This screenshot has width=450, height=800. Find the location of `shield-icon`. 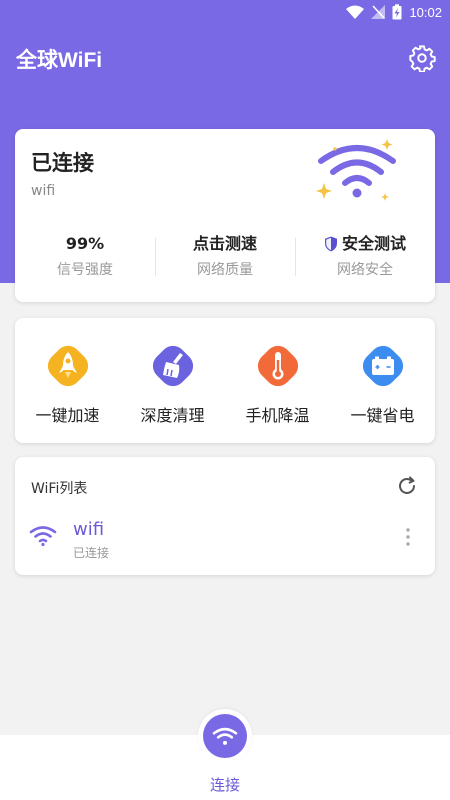

shield-icon is located at coordinates (330, 244).